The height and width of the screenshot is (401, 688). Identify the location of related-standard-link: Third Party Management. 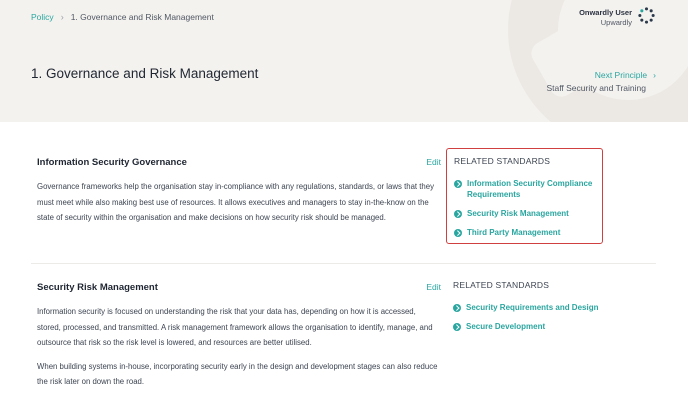
(528, 232).